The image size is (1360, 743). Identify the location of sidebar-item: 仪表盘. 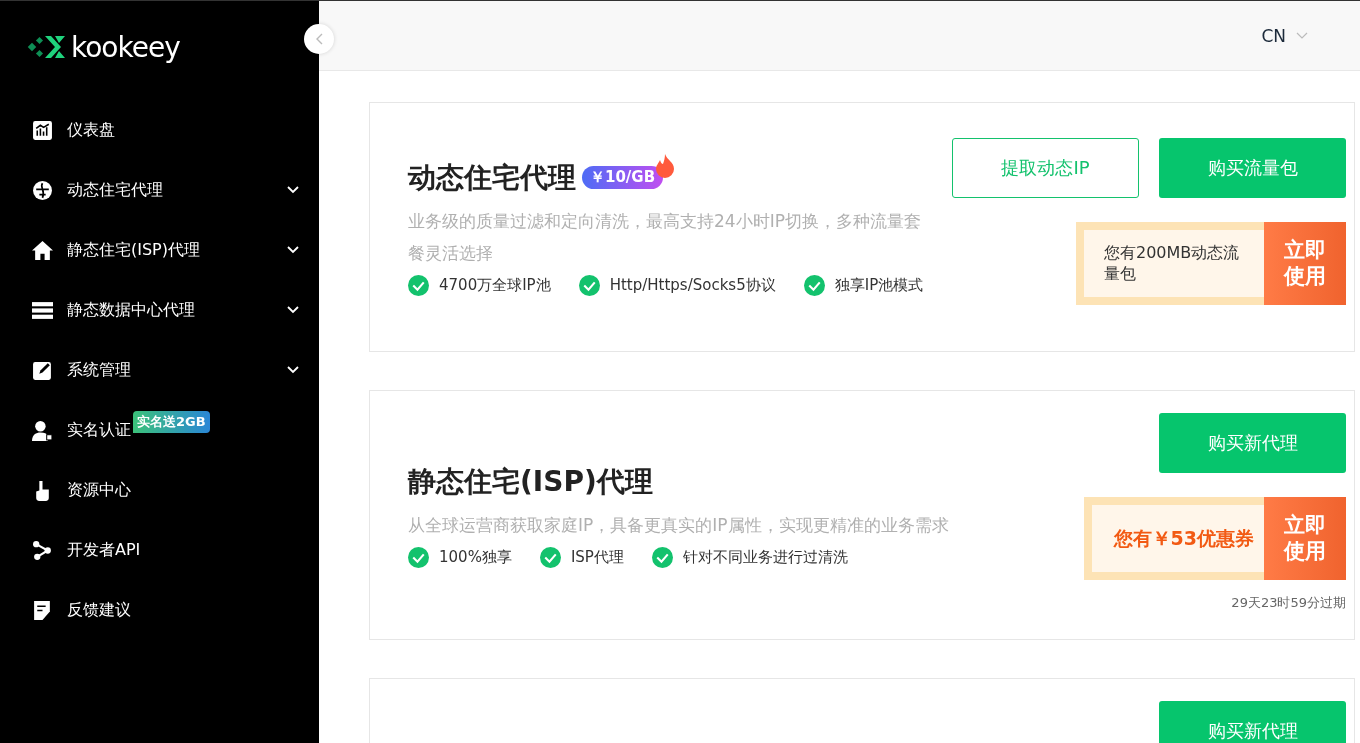
(159, 130).